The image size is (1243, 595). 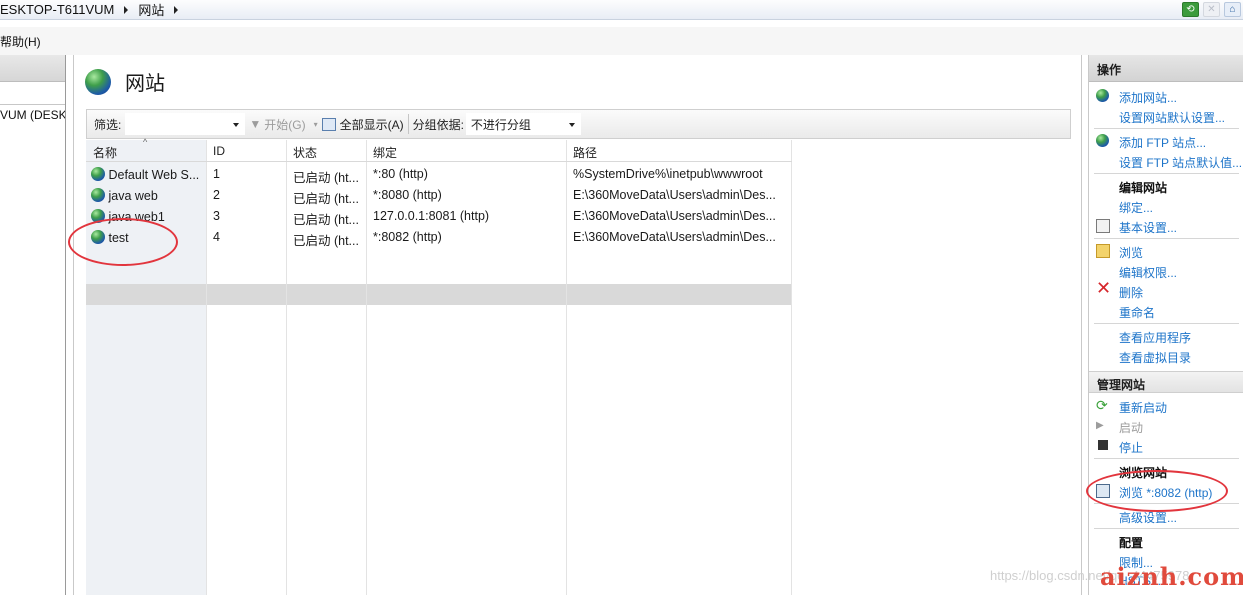 What do you see at coordinates (1143, 407) in the screenshot?
I see `restart-link: 重新启动` at bounding box center [1143, 407].